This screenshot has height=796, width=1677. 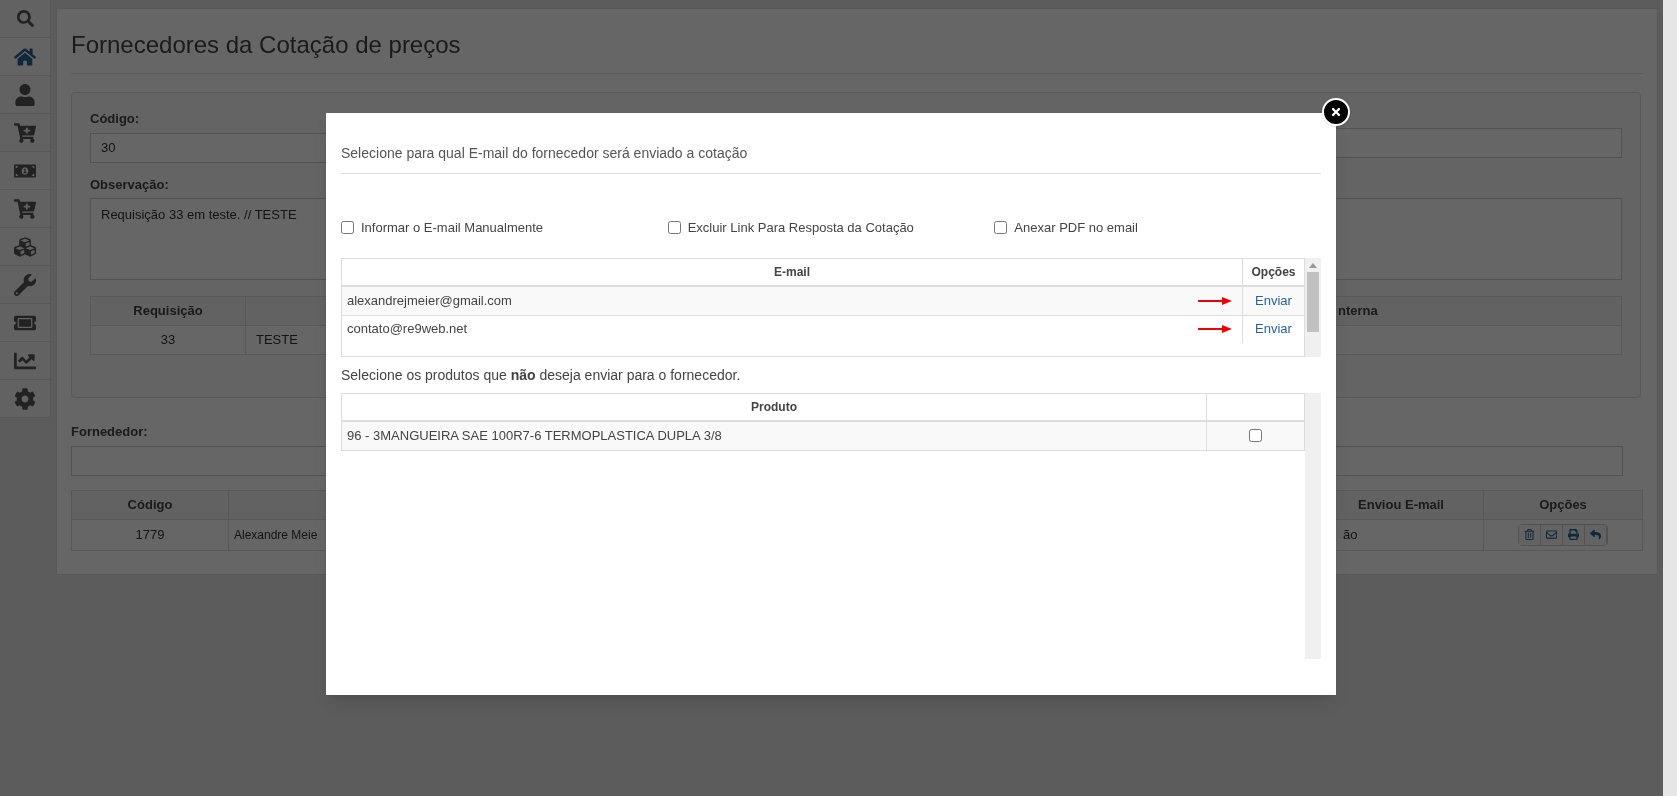 I want to click on user-icon, so click(x=25, y=94).